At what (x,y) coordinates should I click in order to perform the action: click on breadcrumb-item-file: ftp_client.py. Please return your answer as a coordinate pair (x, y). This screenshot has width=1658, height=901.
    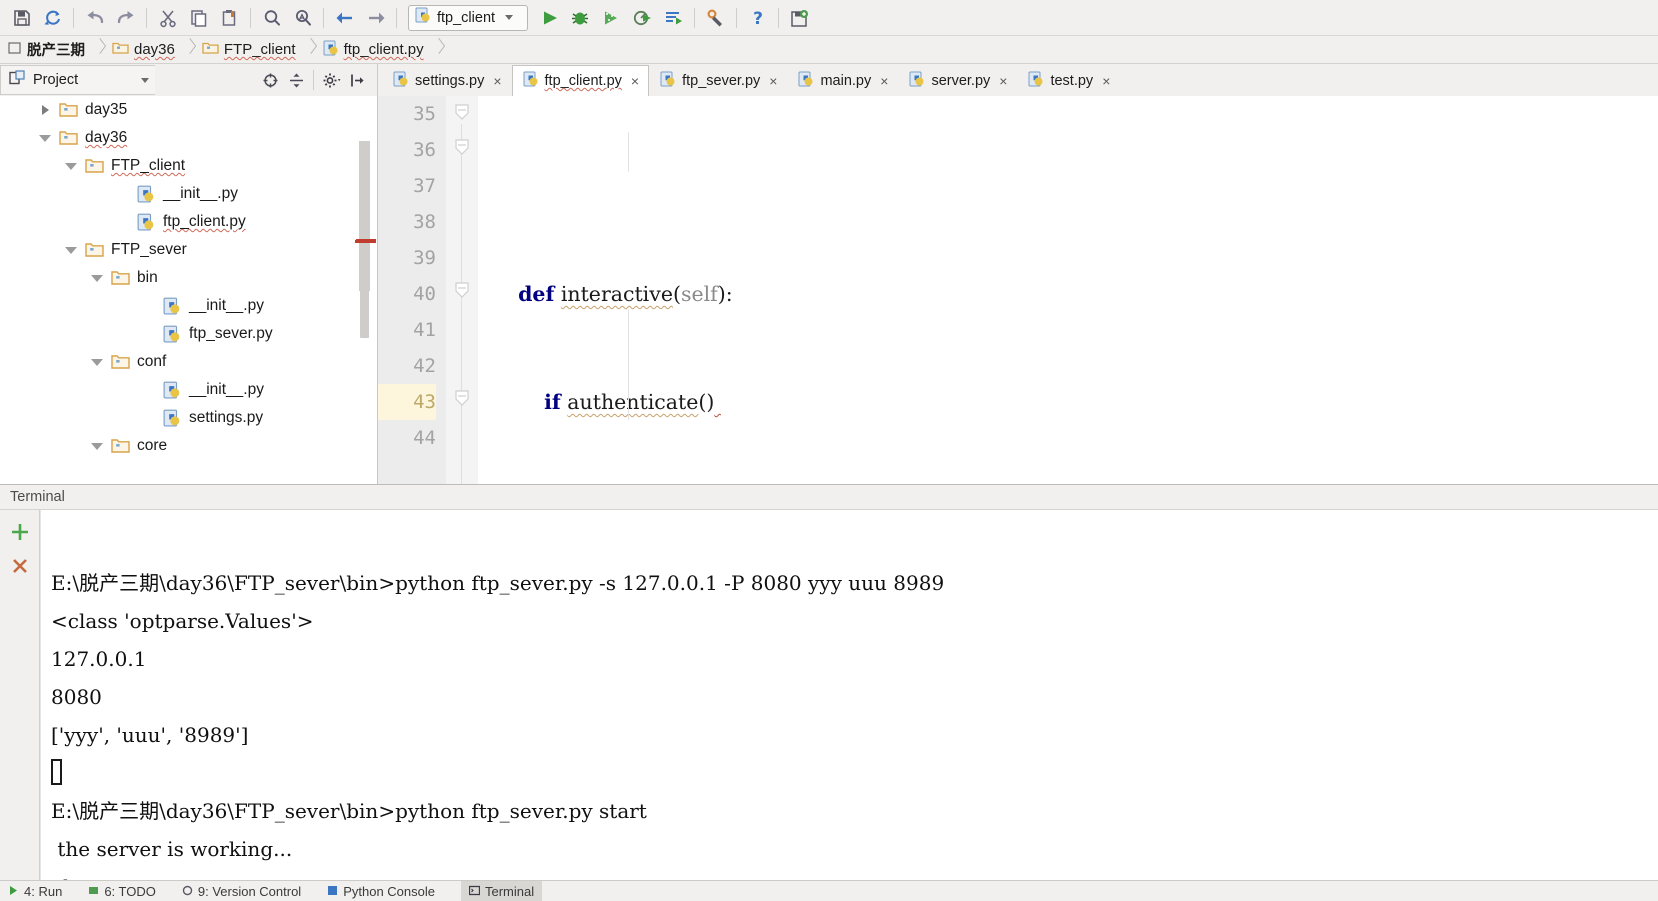
    Looking at the image, I should click on (375, 50).